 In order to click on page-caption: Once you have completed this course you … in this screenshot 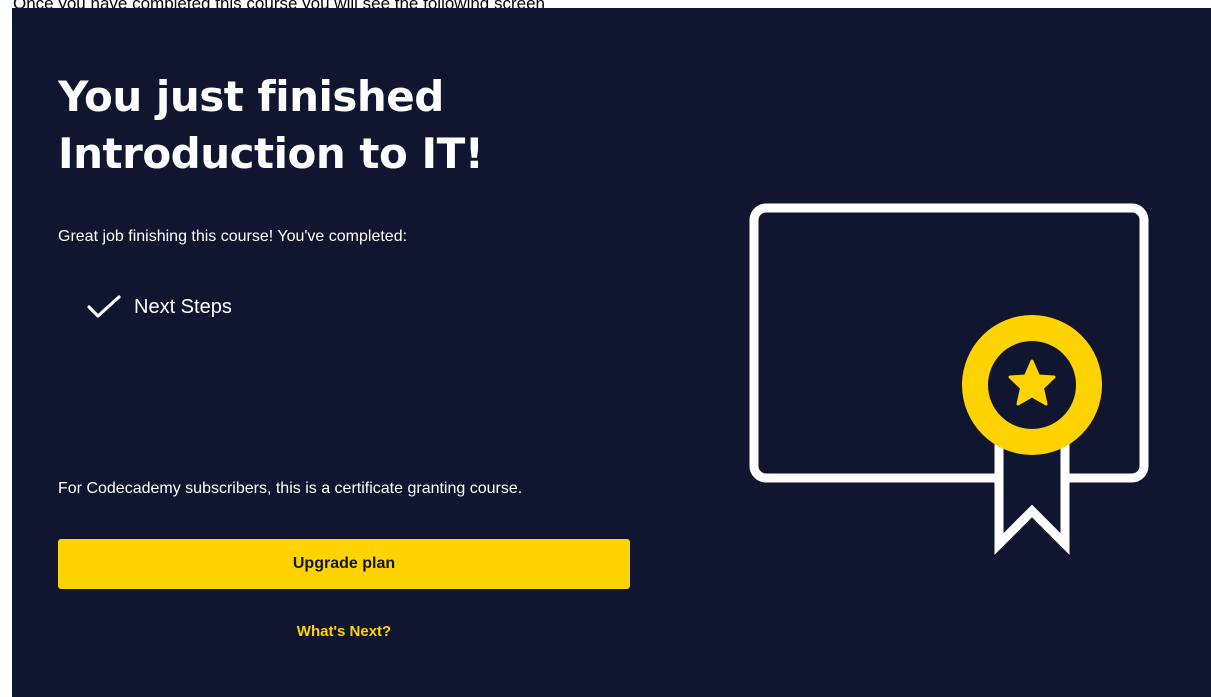, I will do `click(279, 4)`.